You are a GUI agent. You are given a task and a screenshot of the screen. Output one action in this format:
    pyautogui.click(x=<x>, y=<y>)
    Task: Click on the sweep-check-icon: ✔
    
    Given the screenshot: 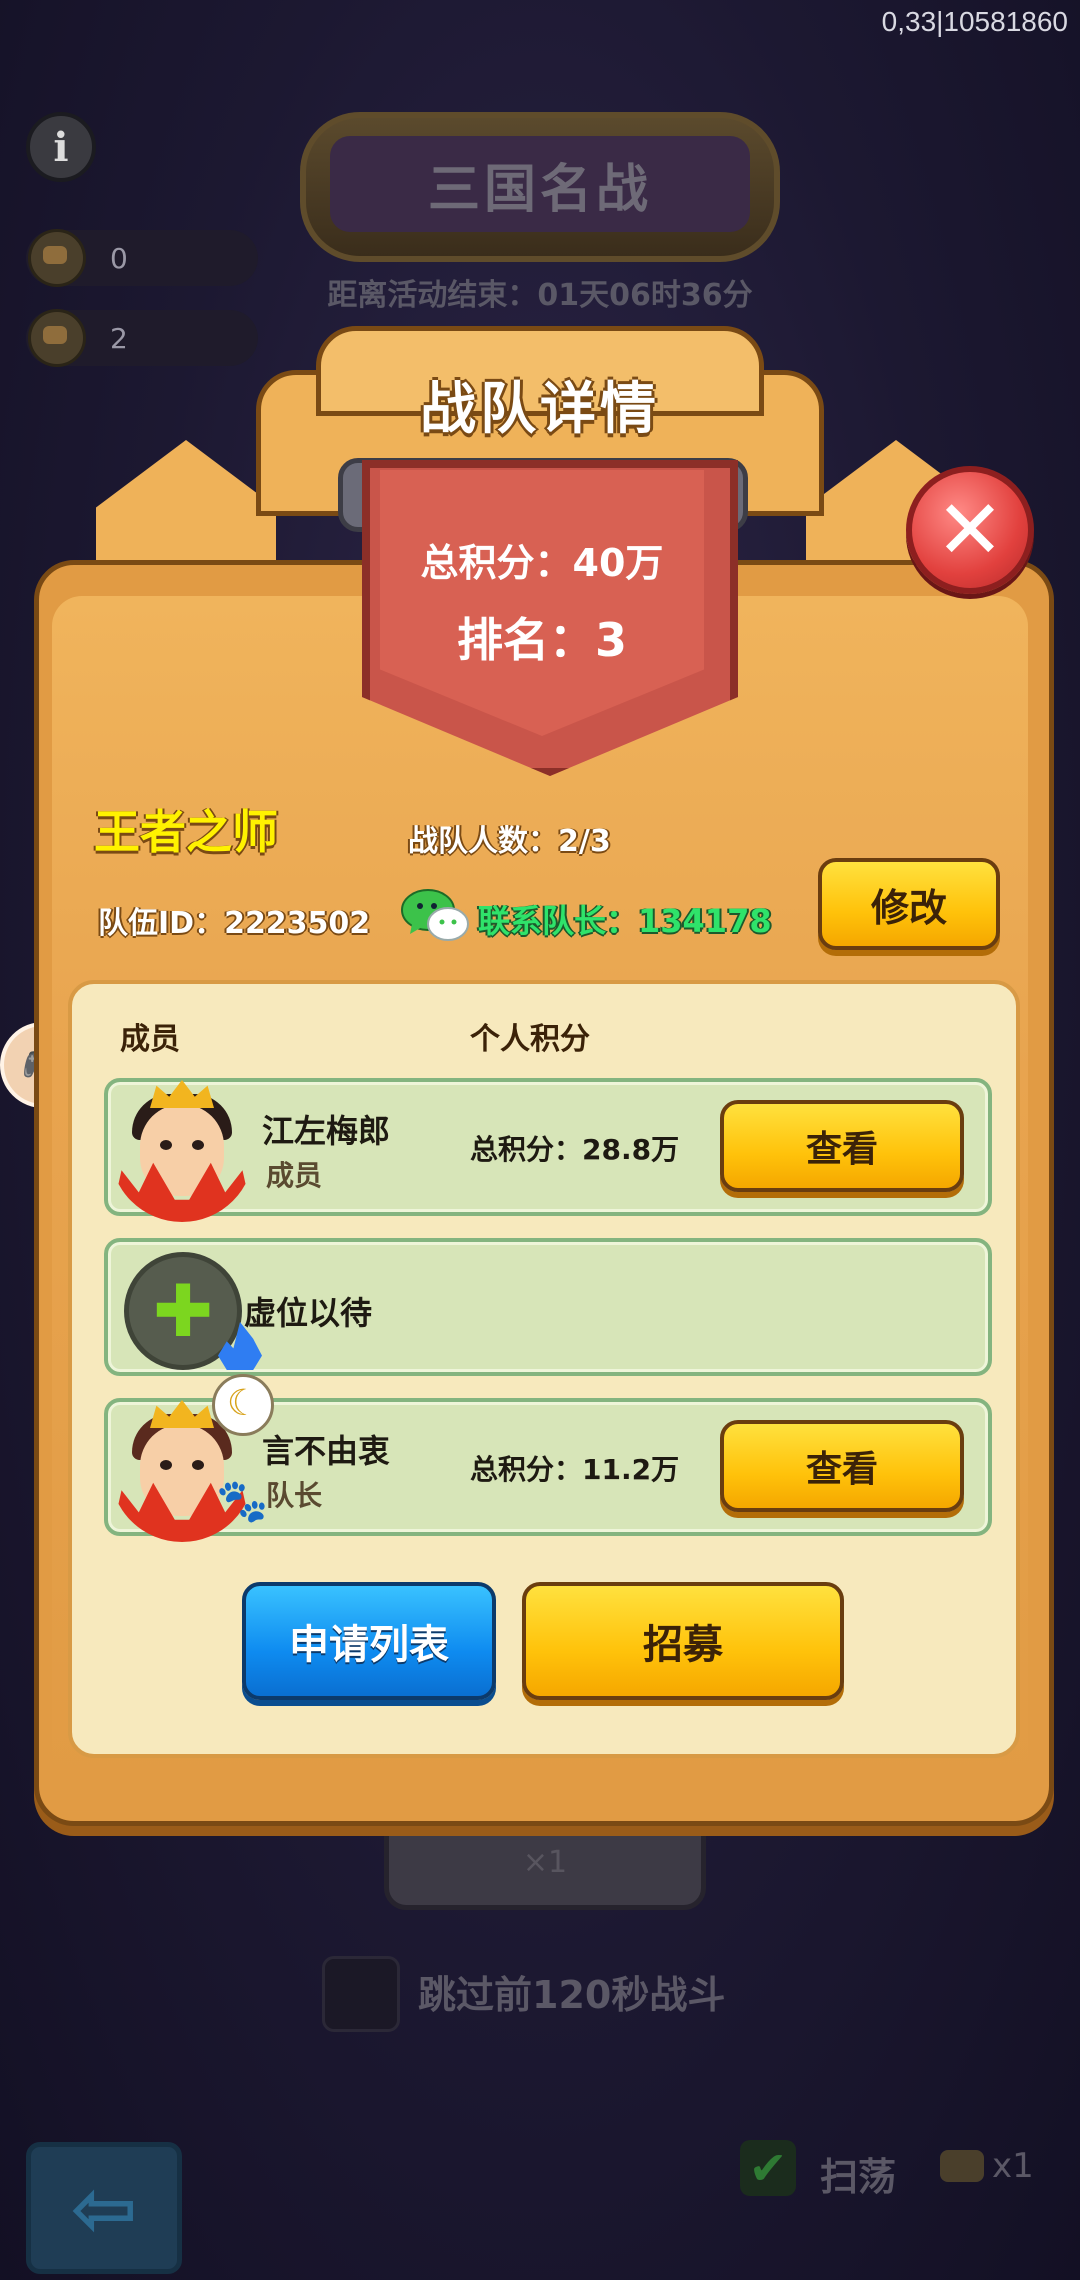 What is the action you would take?
    pyautogui.click(x=768, y=2168)
    